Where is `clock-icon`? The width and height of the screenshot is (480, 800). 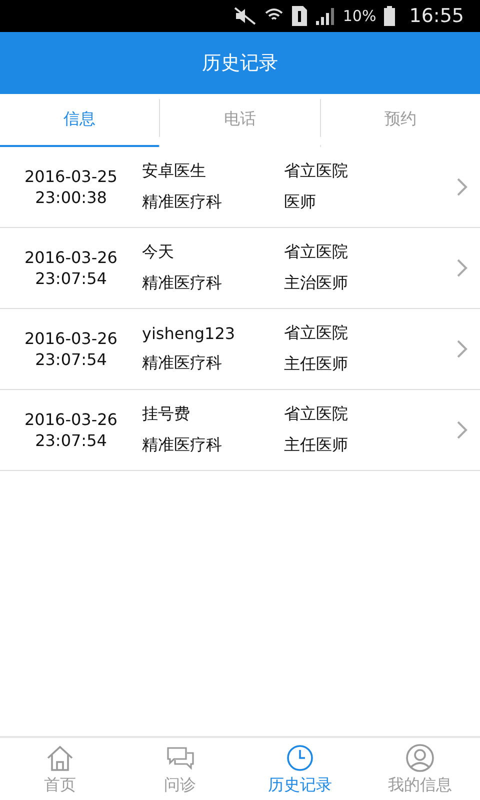
clock-icon is located at coordinates (300, 757).